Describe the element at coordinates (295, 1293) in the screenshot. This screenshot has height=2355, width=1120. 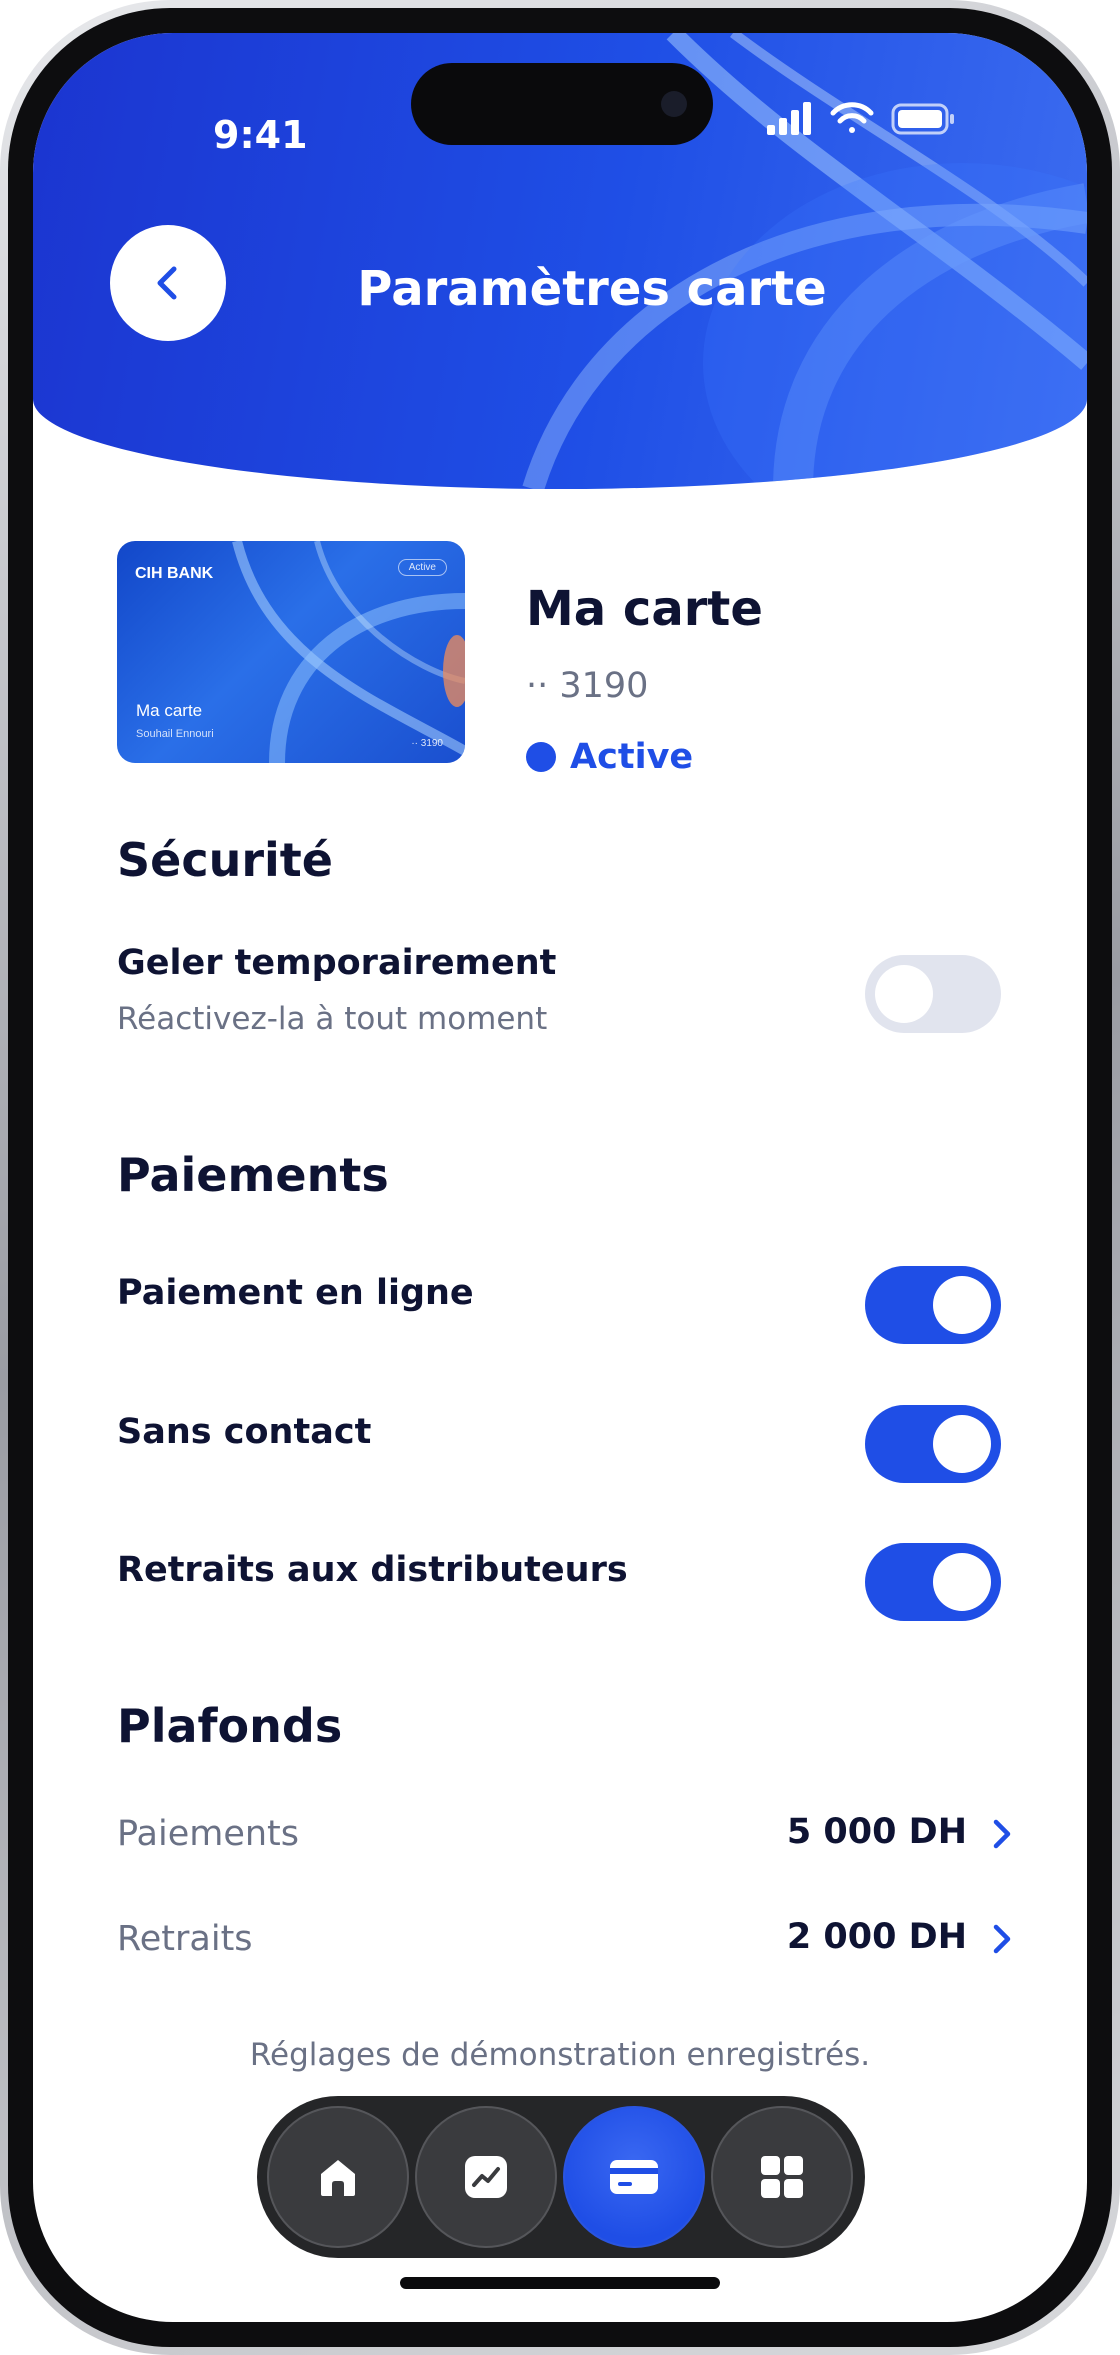
I see `online-payment-label: Paiement en ligne` at that location.